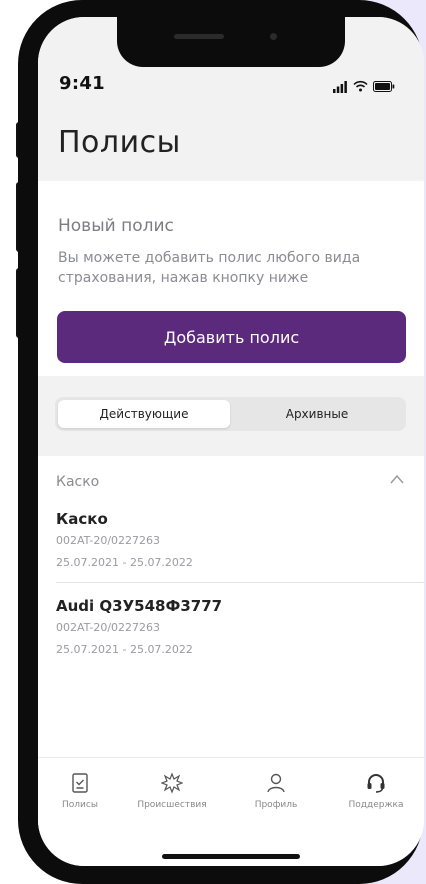 This screenshot has width=426, height=884. What do you see at coordinates (139, 606) in the screenshot?
I see `policy-title: Audi Q3У548Ф3777` at bounding box center [139, 606].